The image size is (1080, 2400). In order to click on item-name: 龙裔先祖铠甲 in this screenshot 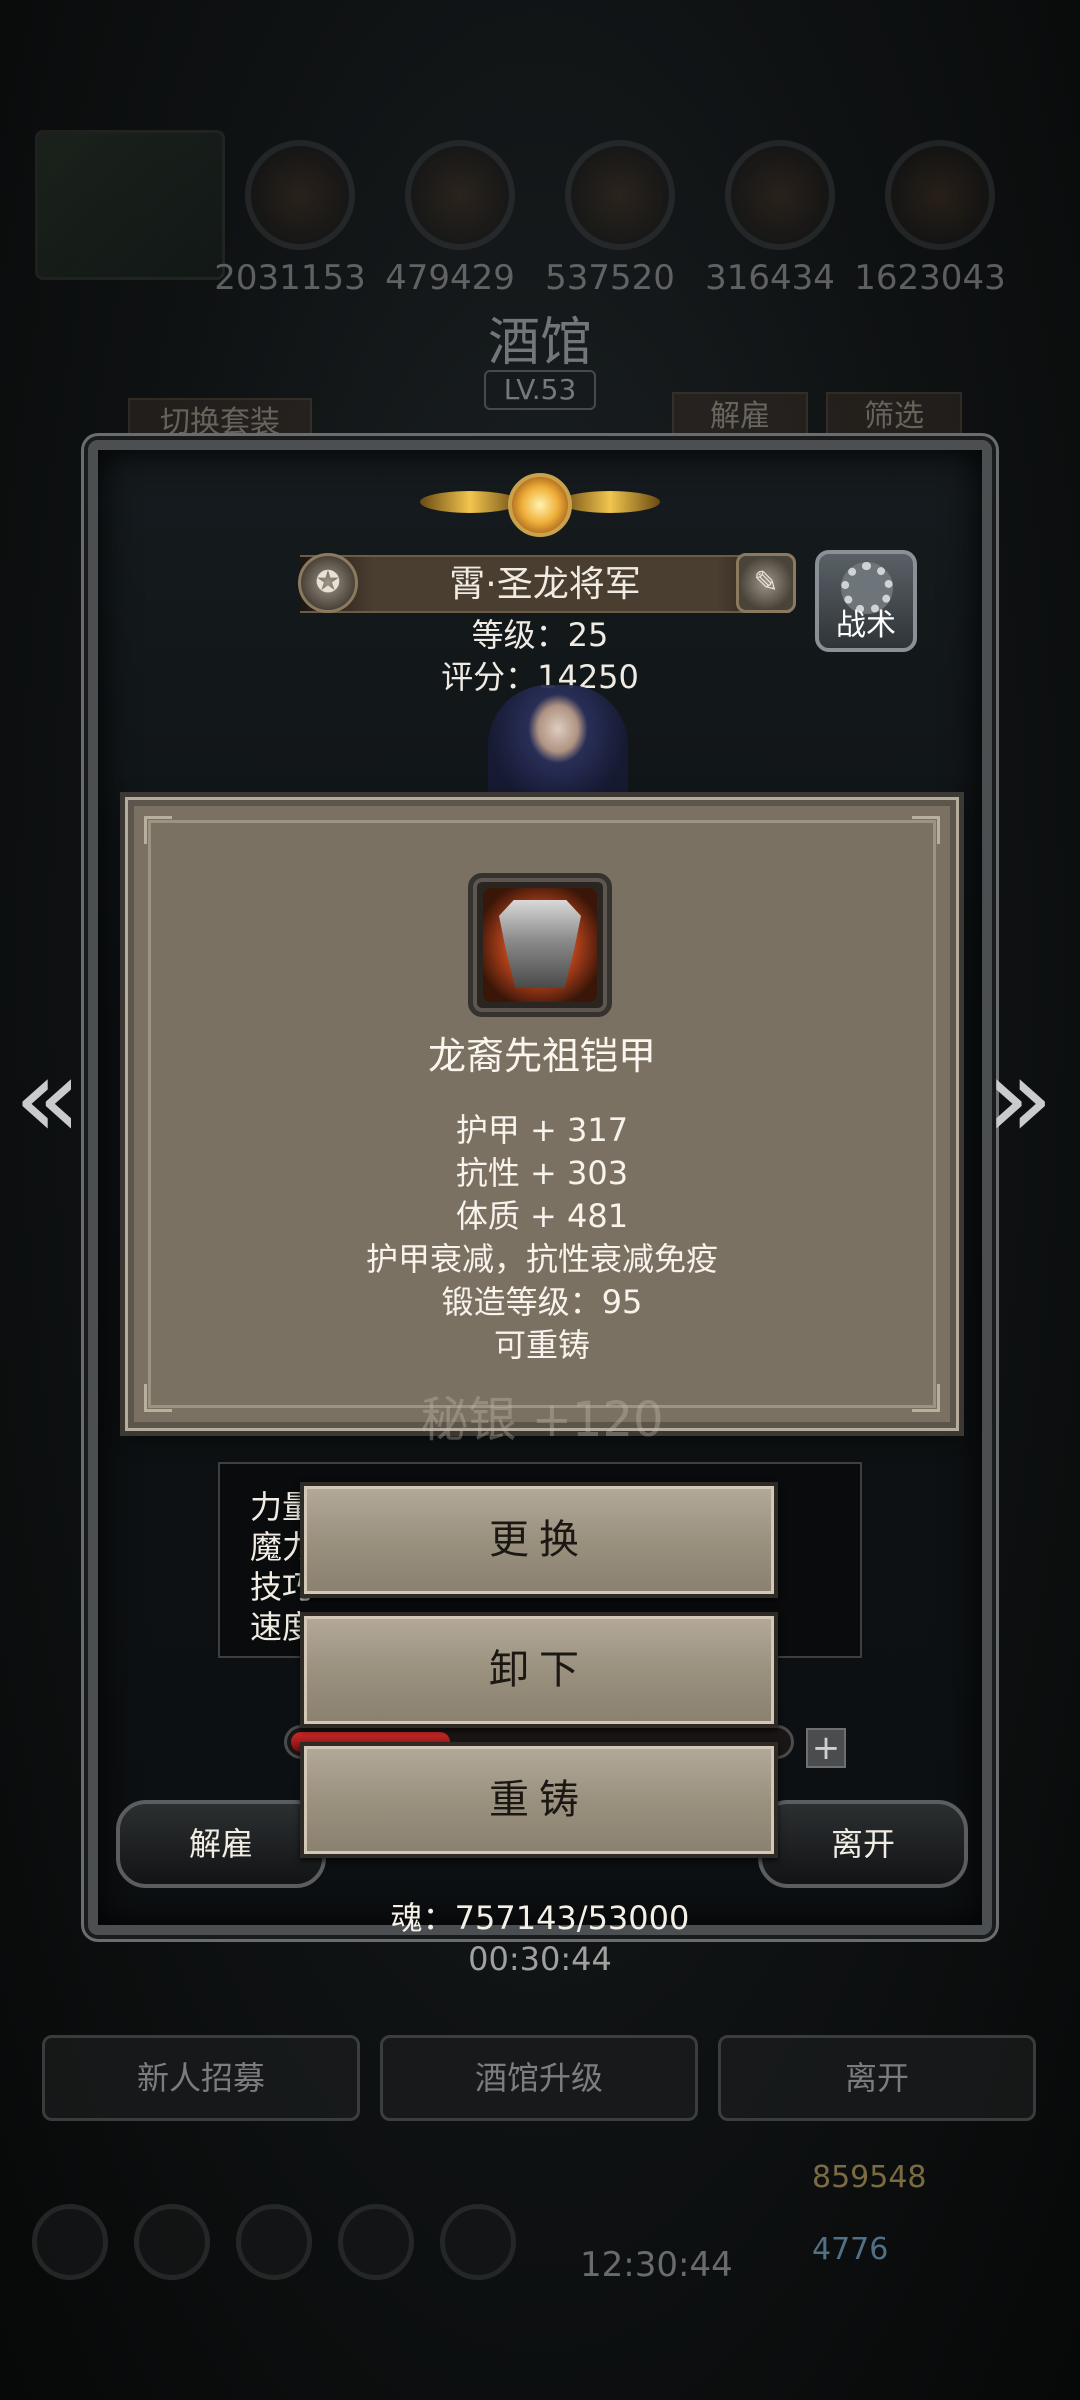, I will do `click(541, 1056)`.